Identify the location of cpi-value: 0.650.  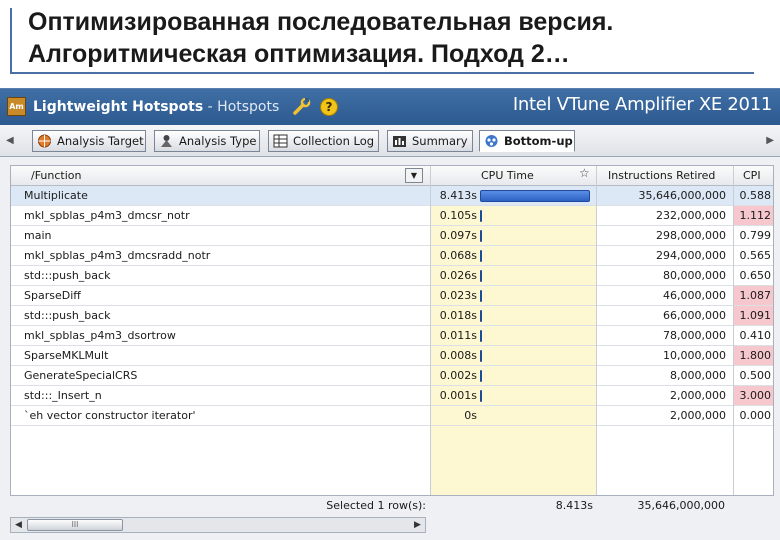
(755, 275).